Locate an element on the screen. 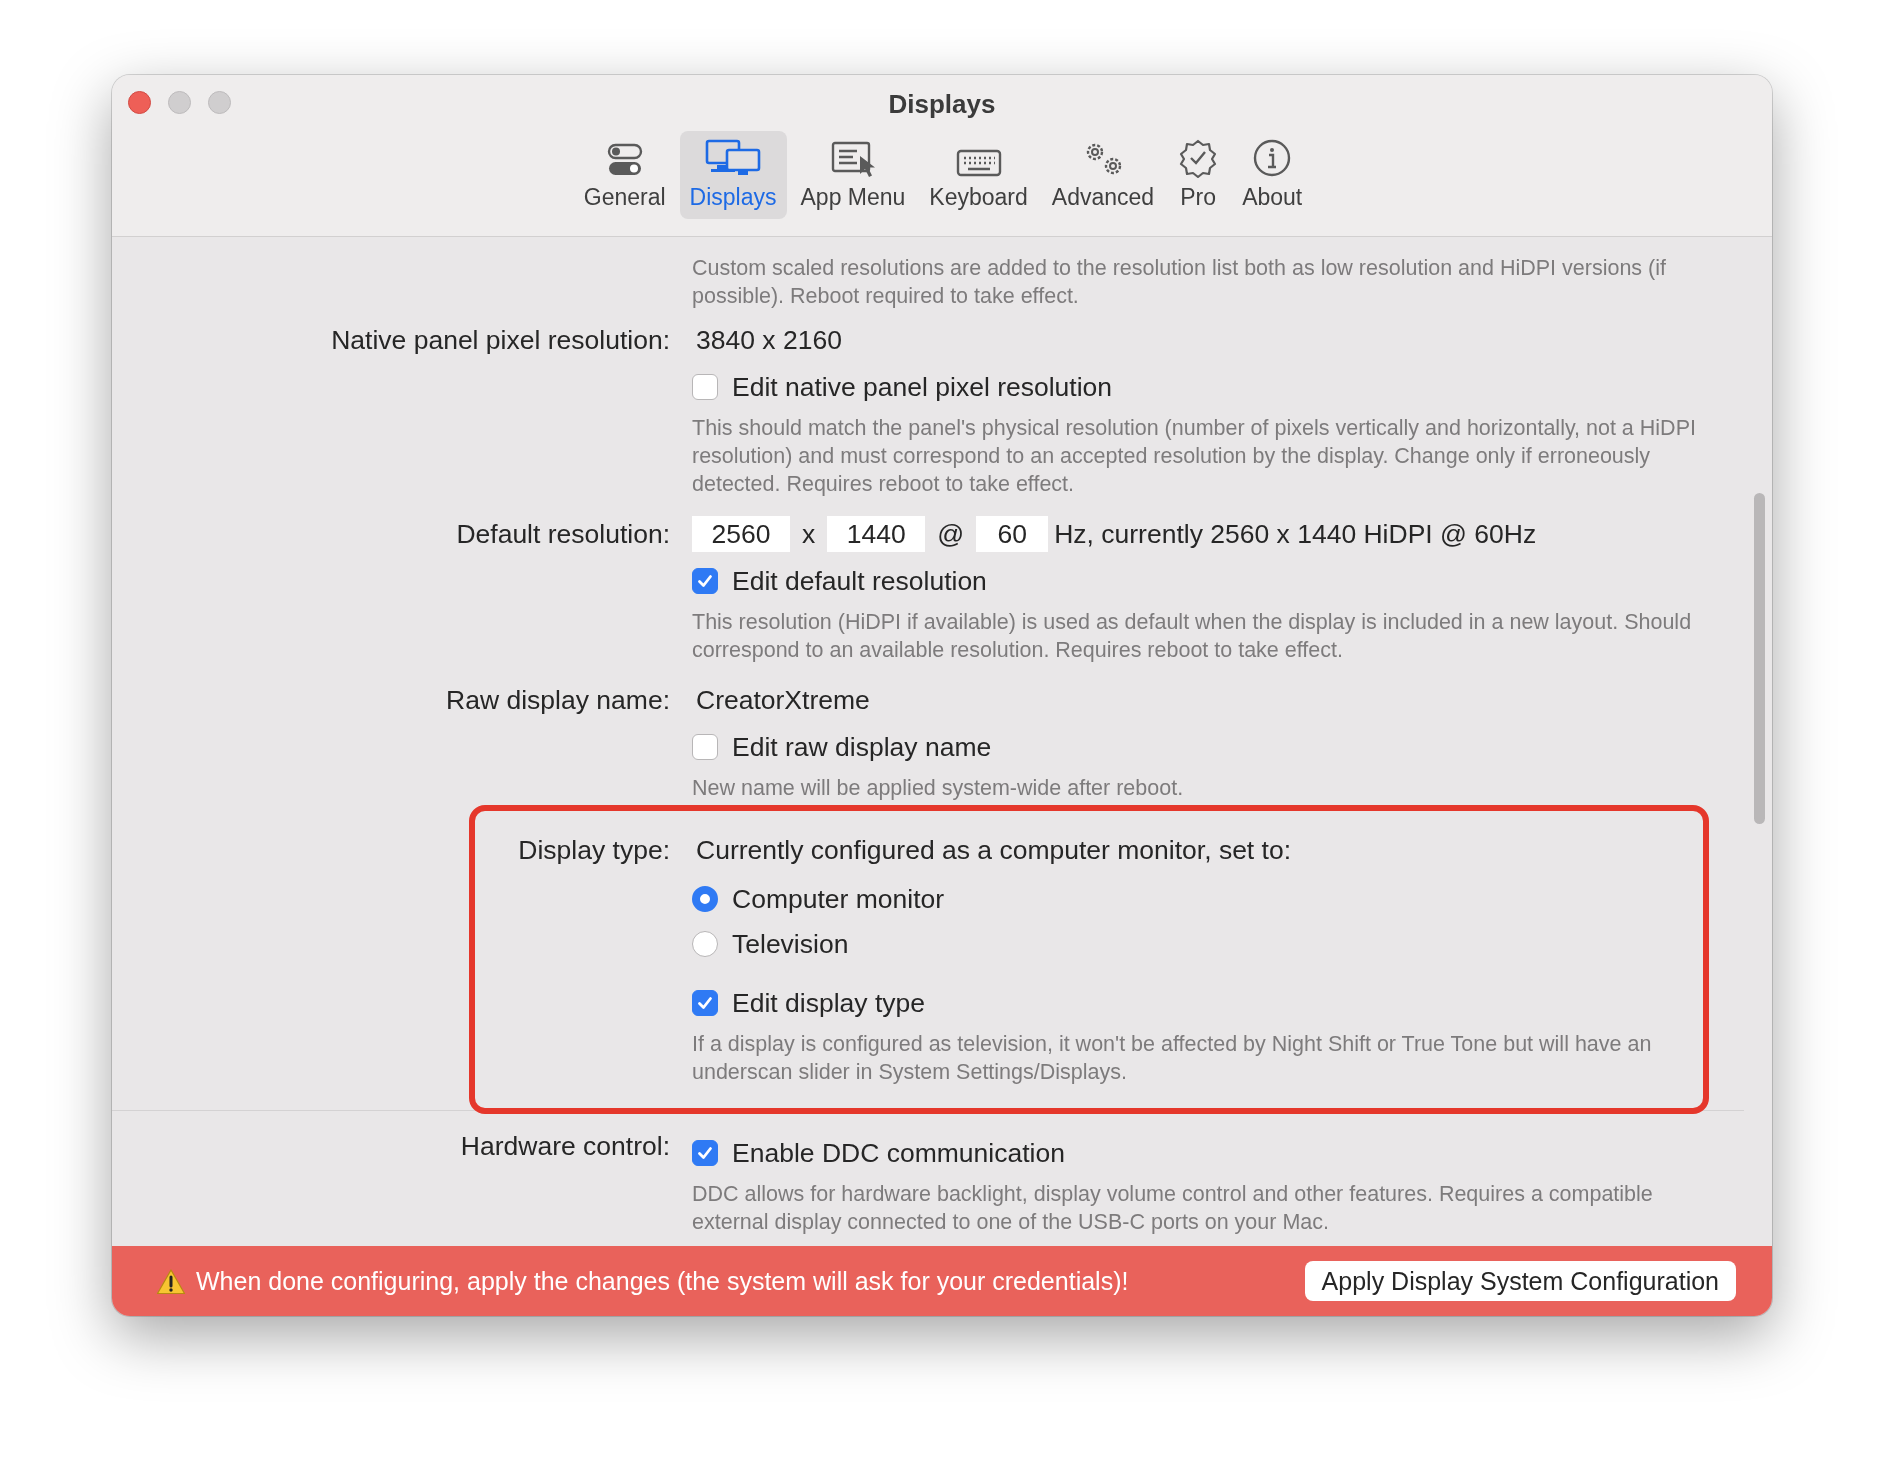 This screenshot has width=1884, height=1464. radio-label: Television is located at coordinates (790, 944).